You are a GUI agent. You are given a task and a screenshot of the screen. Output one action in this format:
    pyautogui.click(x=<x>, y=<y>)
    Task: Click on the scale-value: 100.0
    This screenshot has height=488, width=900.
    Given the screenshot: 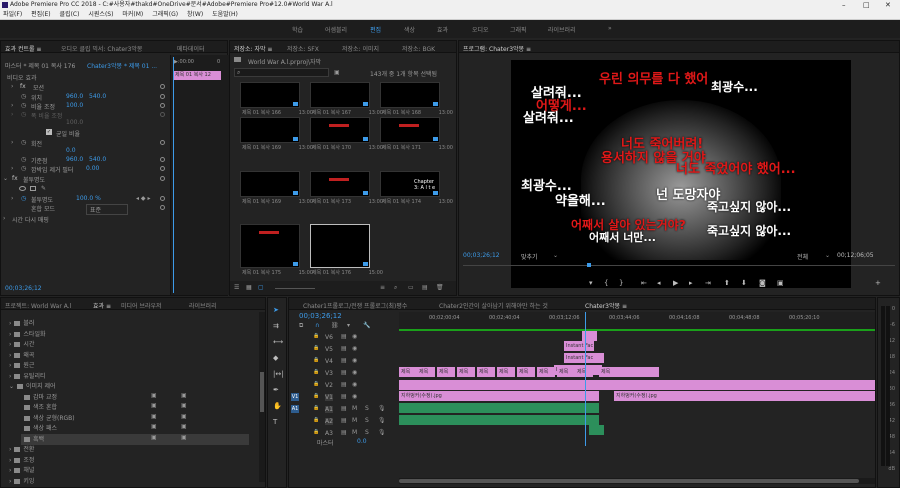 What is the action you would take?
    pyautogui.click(x=74, y=105)
    